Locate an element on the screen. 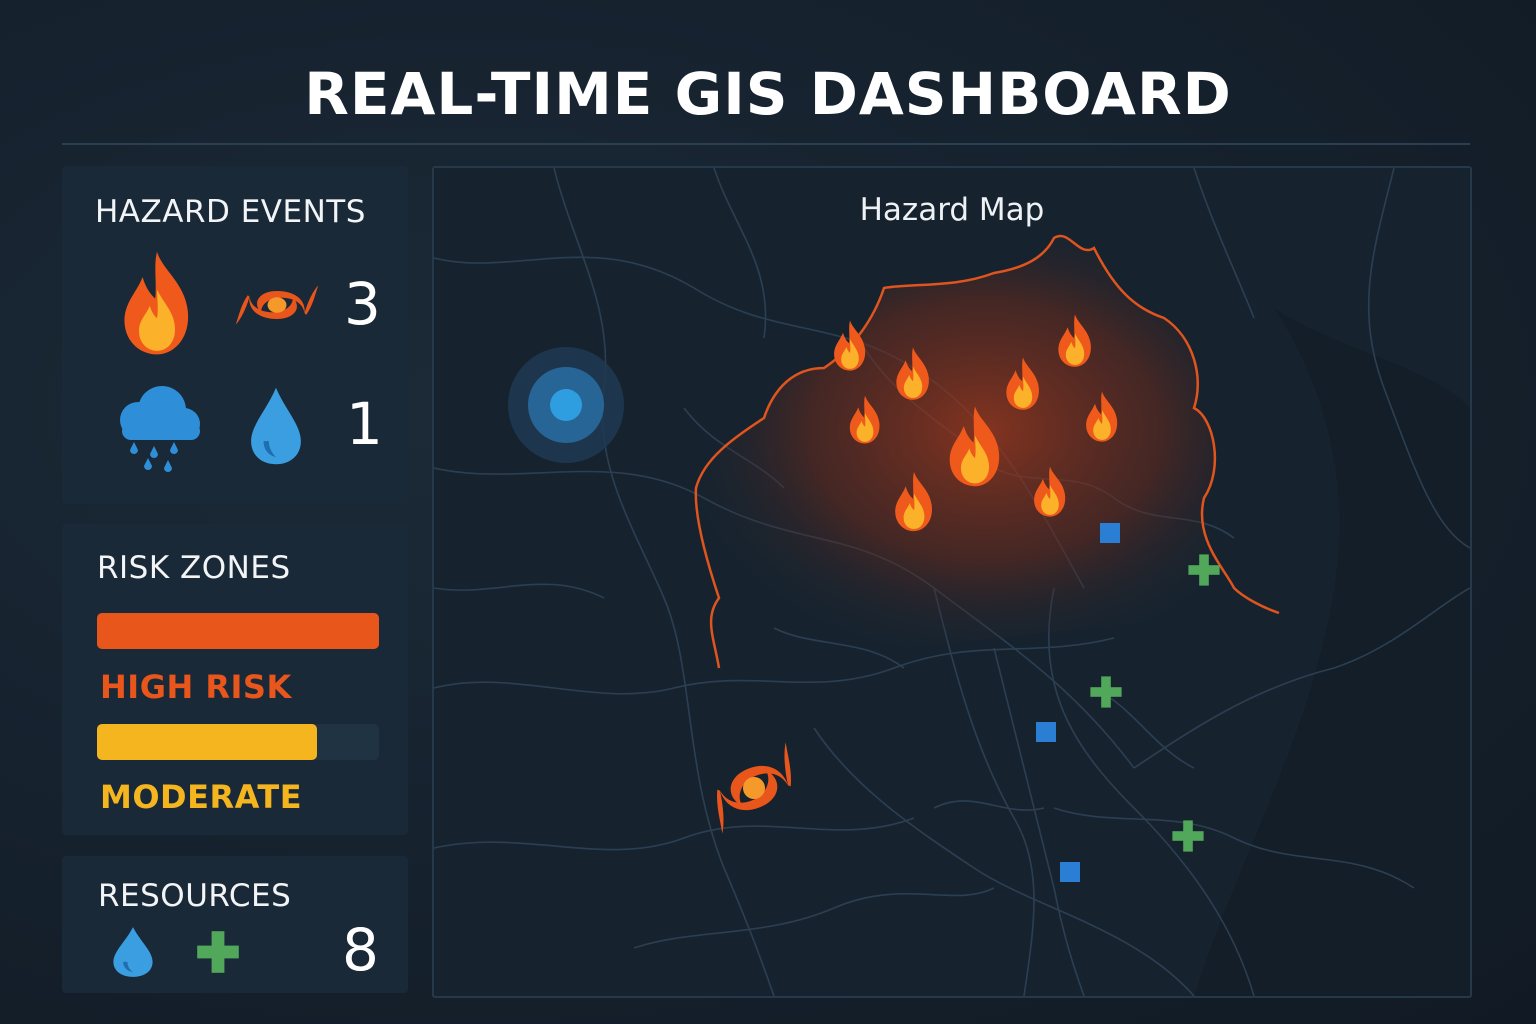 The width and height of the screenshot is (1536, 1024). resources-panel: RESOURCES 8 is located at coordinates (235, 924).